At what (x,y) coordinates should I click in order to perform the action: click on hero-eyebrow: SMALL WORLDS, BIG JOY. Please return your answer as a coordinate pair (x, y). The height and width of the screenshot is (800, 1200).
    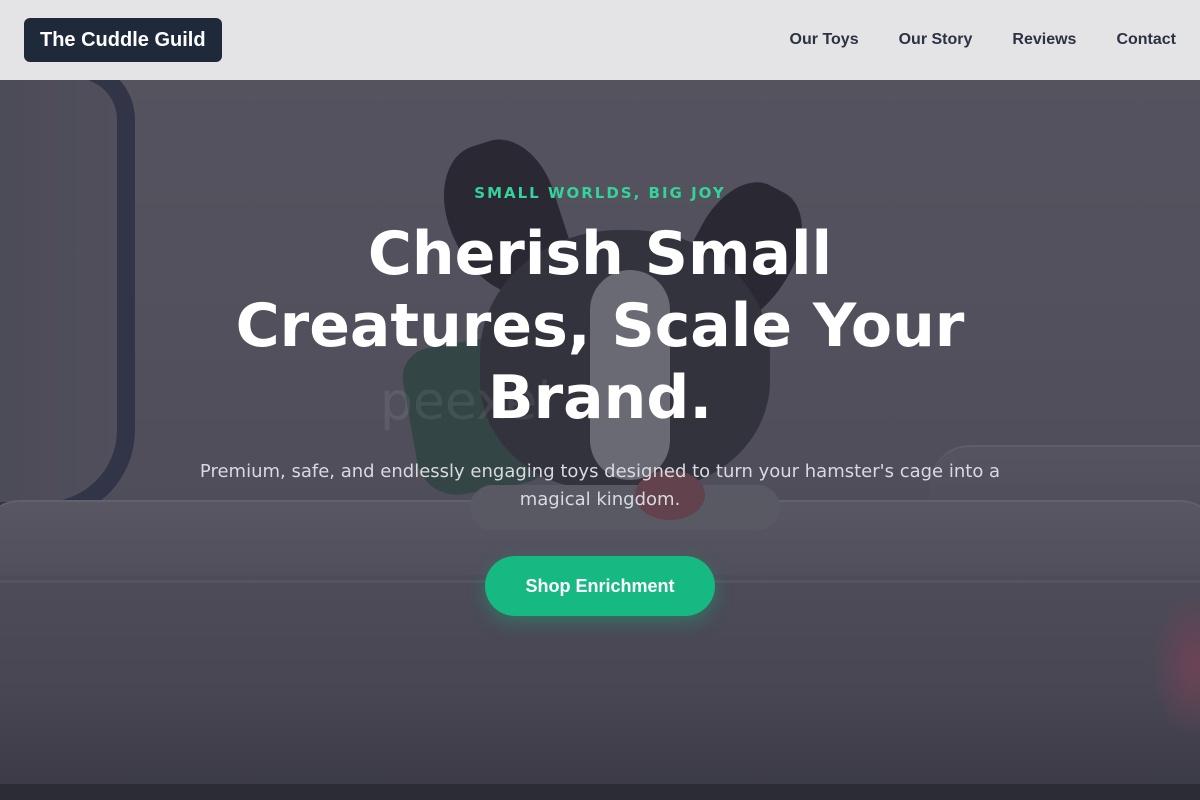
    Looking at the image, I should click on (600, 193).